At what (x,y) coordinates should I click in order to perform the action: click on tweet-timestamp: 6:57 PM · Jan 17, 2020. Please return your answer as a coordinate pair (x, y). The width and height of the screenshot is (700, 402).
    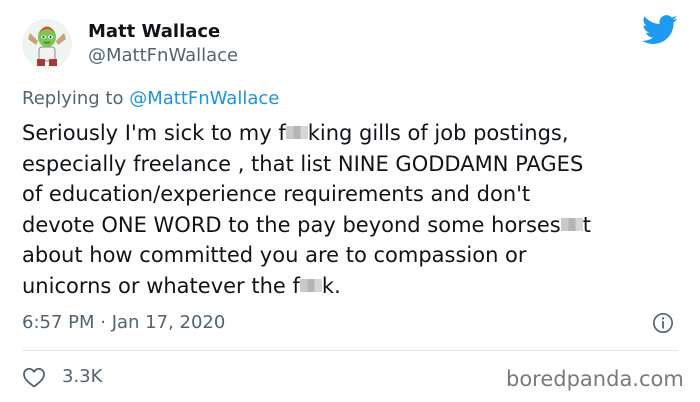
    Looking at the image, I should click on (123, 323).